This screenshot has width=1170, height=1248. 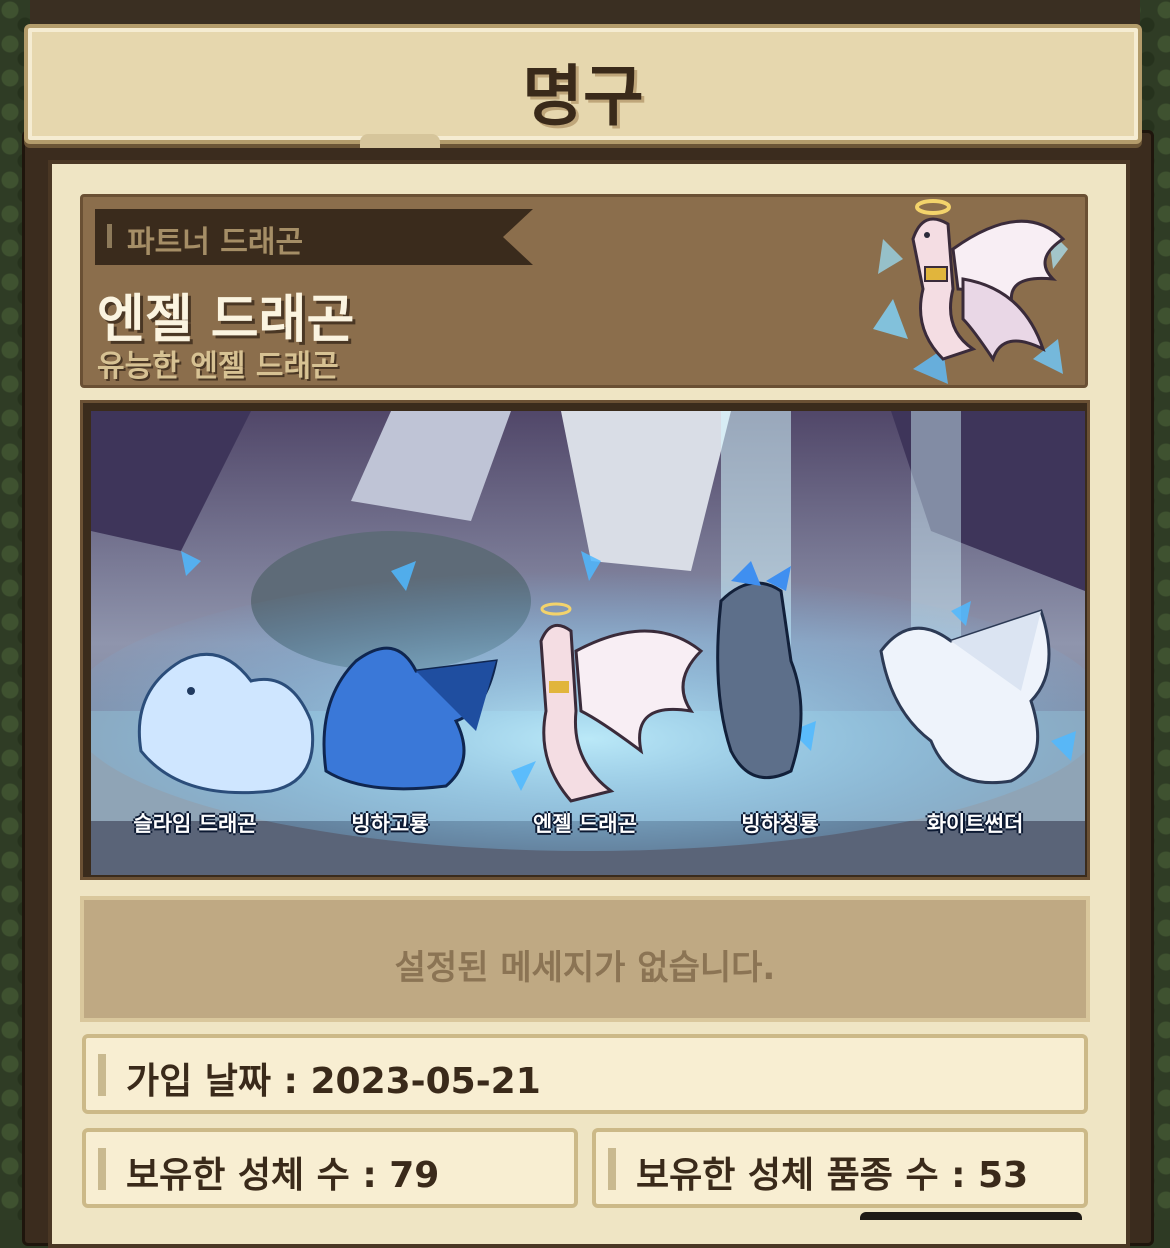 I want to click on partner-tag-label: 파트너 드래곤, so click(x=215, y=242).